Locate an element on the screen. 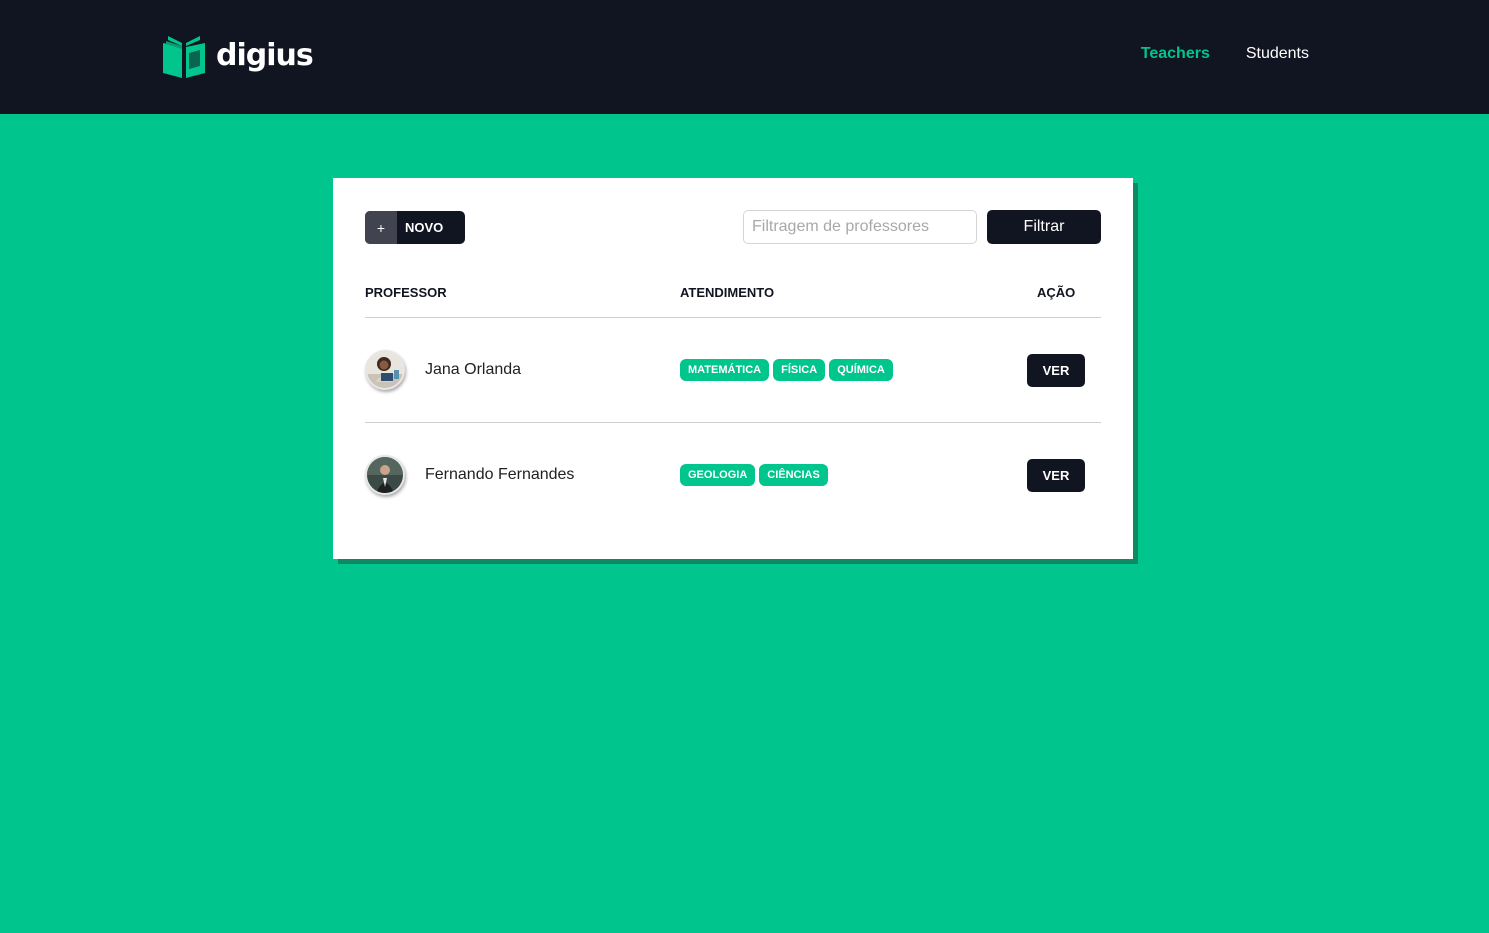 The width and height of the screenshot is (1489, 933). teacher-name: Fernando Fernandes is located at coordinates (500, 474).